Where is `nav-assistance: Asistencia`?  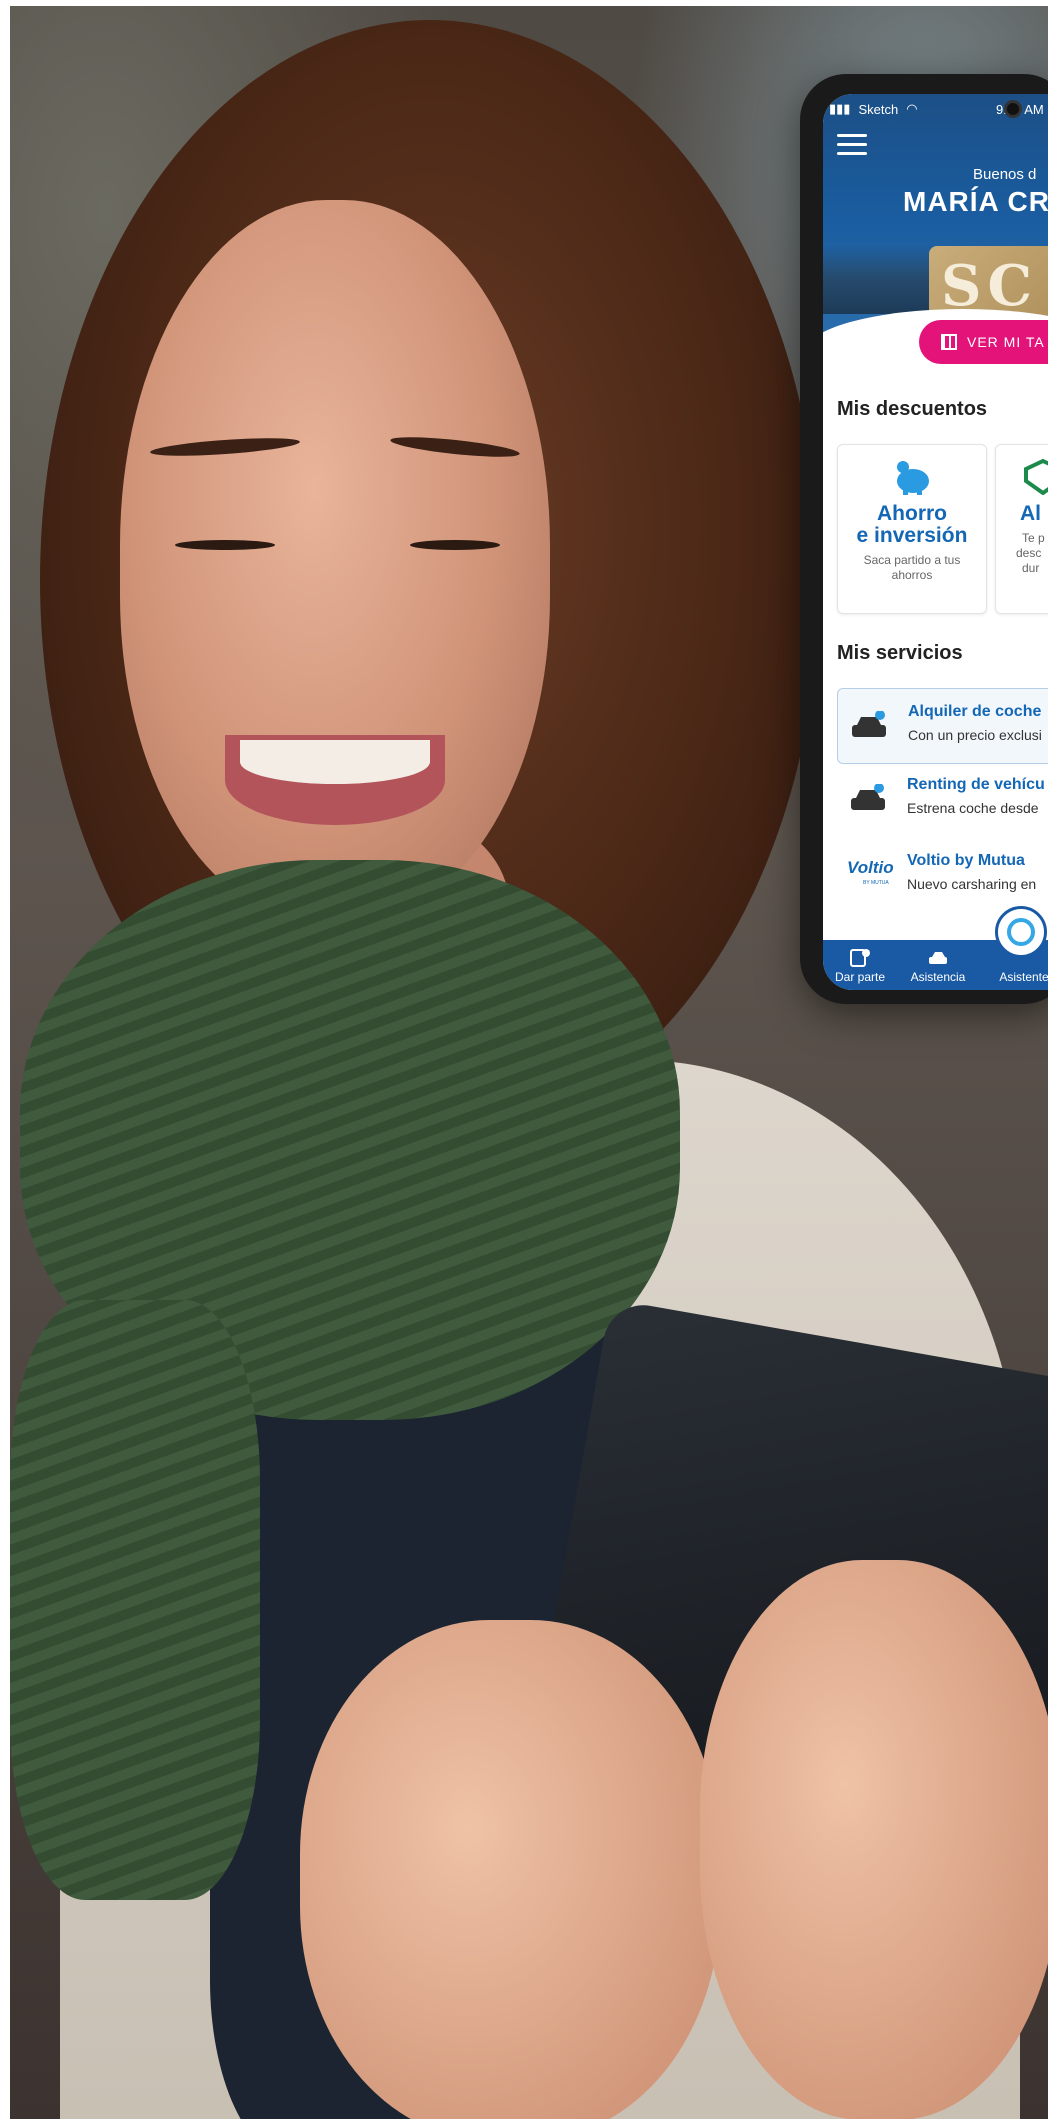
nav-assistance: Asistencia is located at coordinates (938, 965).